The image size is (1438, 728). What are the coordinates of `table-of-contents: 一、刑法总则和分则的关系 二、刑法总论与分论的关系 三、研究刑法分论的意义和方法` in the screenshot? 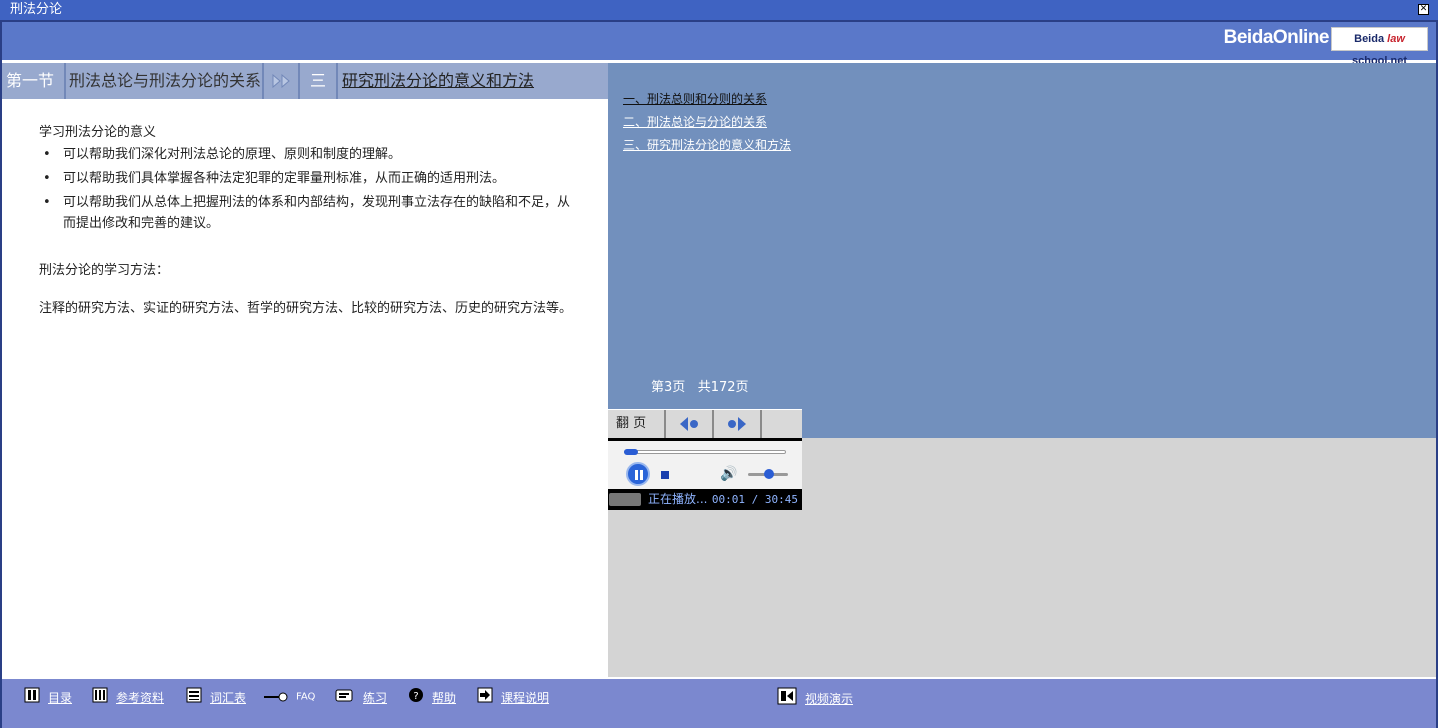 It's located at (707, 122).